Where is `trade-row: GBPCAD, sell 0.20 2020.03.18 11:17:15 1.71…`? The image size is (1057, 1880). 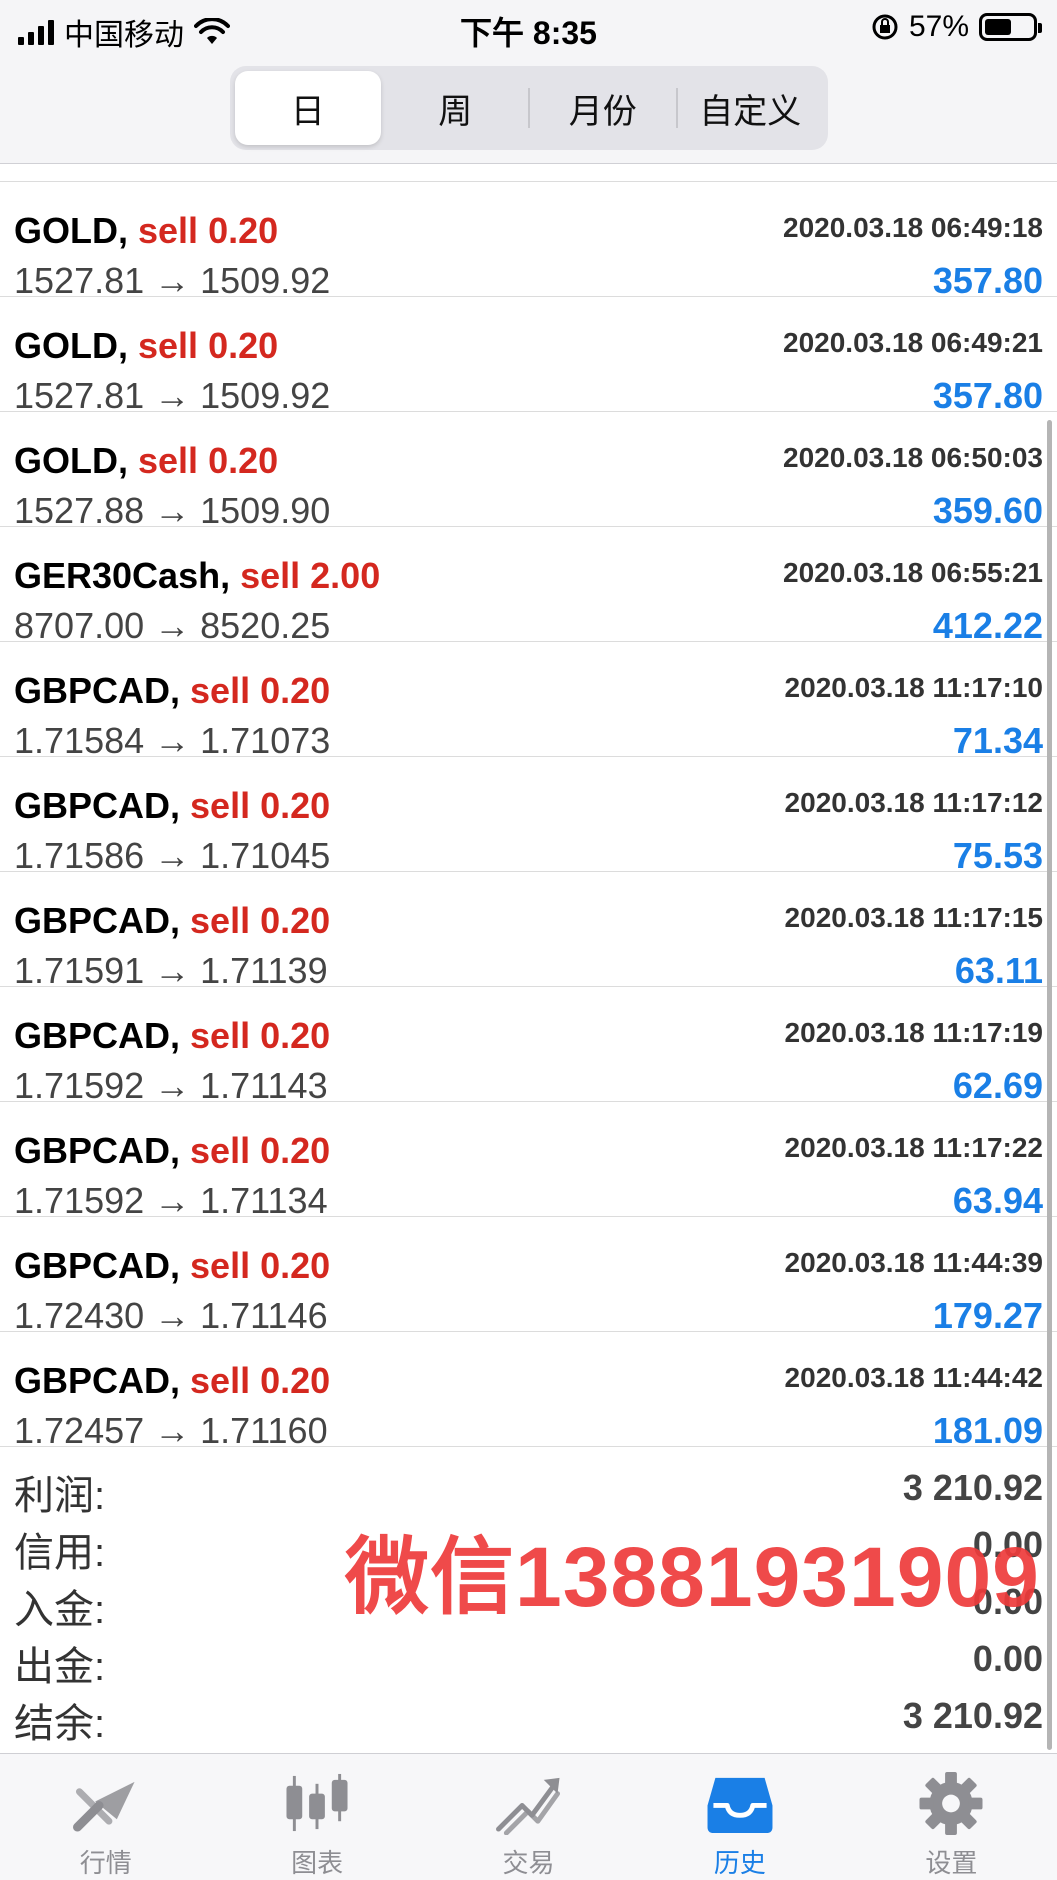 trade-row: GBPCAD, sell 0.20 2020.03.18 11:17:15 1.71… is located at coordinates (528, 931).